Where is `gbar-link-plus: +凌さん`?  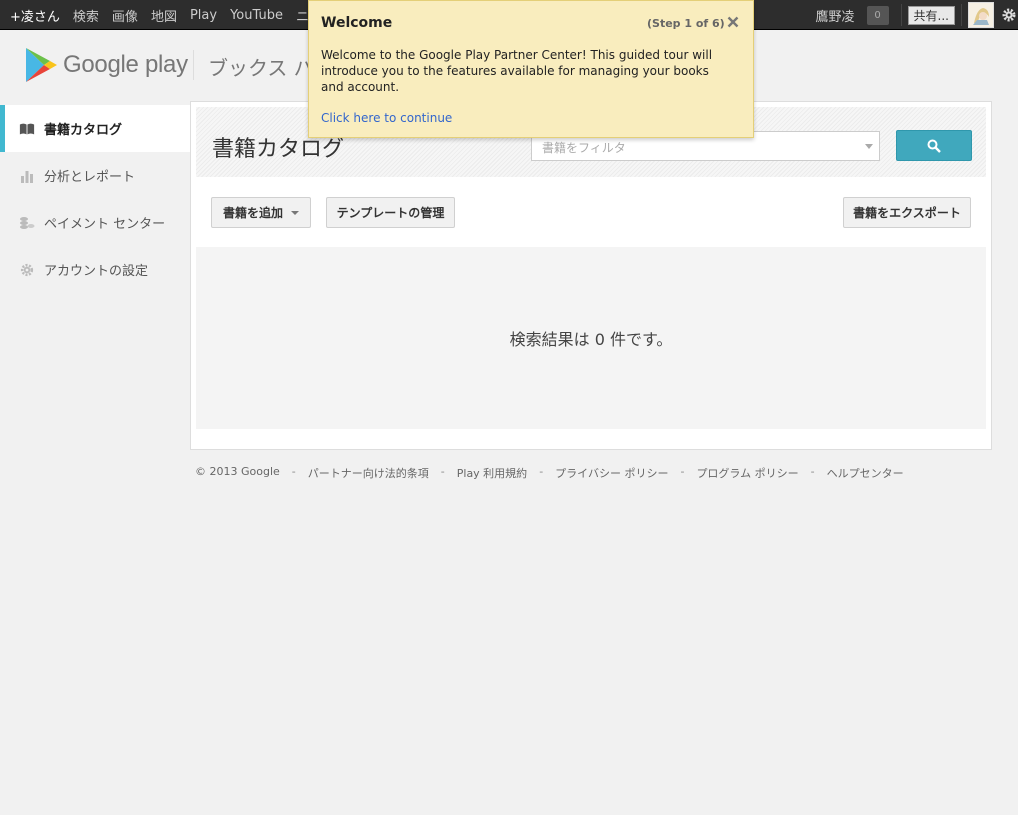 gbar-link-plus: +凌さん is located at coordinates (35, 15).